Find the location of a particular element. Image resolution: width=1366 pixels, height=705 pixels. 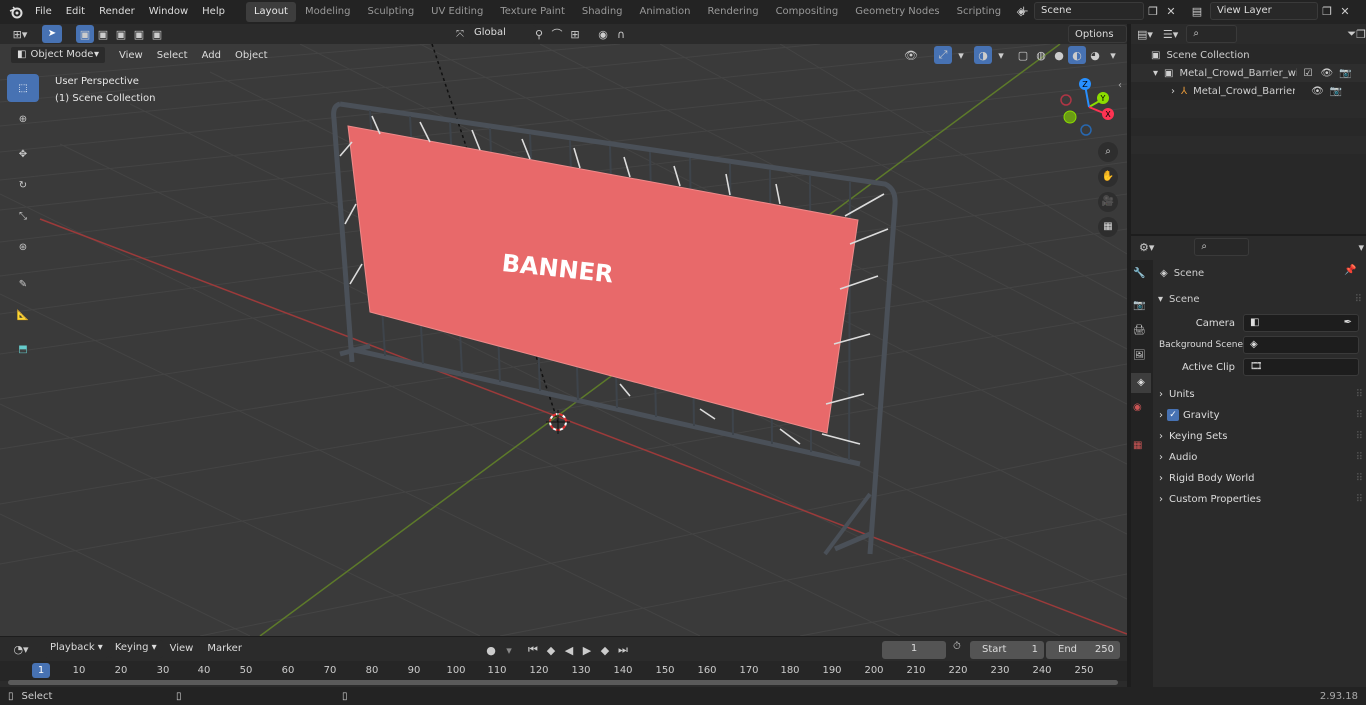

tab-scripting: Scripting is located at coordinates (979, 12).